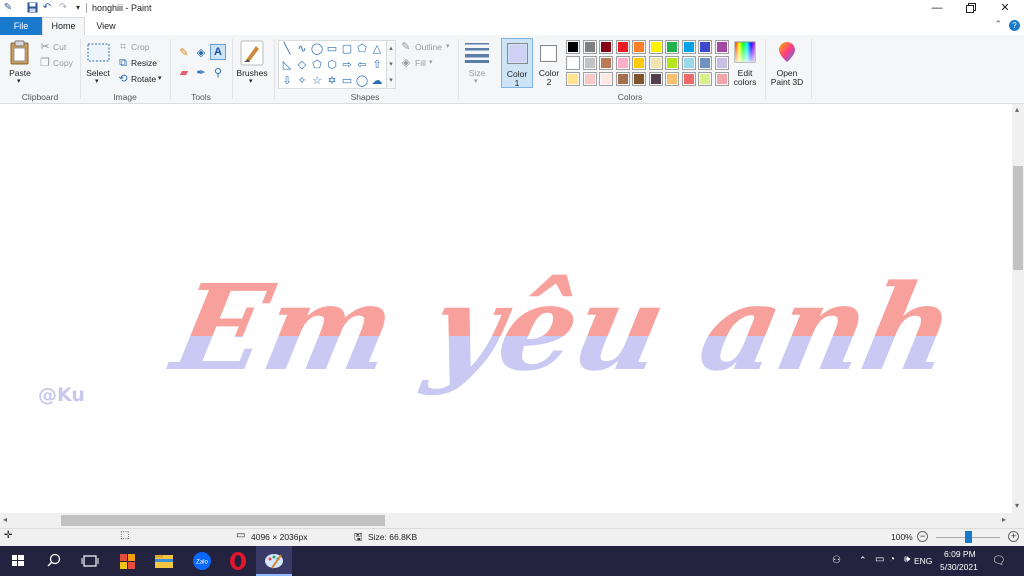 This screenshot has height=578, width=1024. Describe the element at coordinates (18, 561) in the screenshot. I see `start-button` at that location.